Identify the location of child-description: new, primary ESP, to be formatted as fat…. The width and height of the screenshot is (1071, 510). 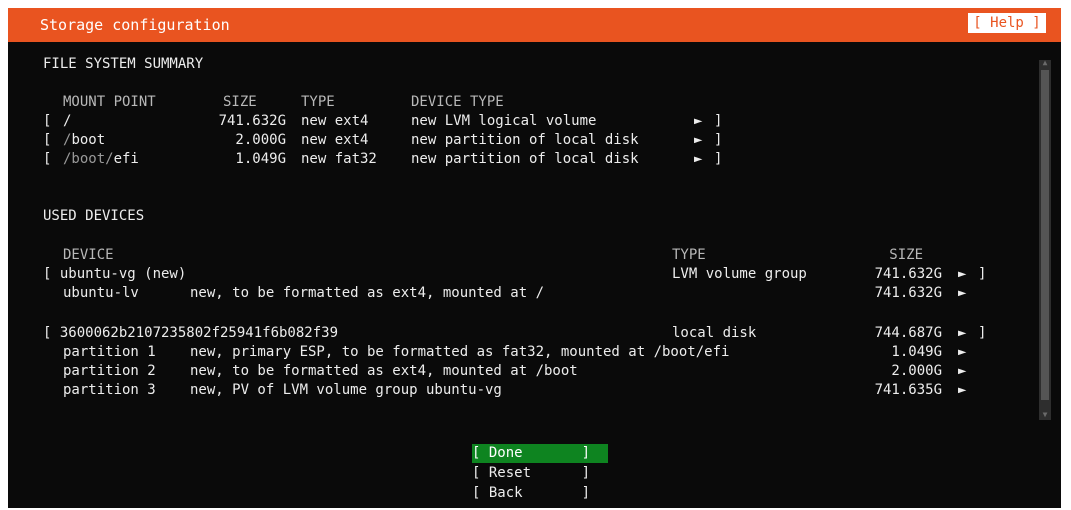
(460, 352).